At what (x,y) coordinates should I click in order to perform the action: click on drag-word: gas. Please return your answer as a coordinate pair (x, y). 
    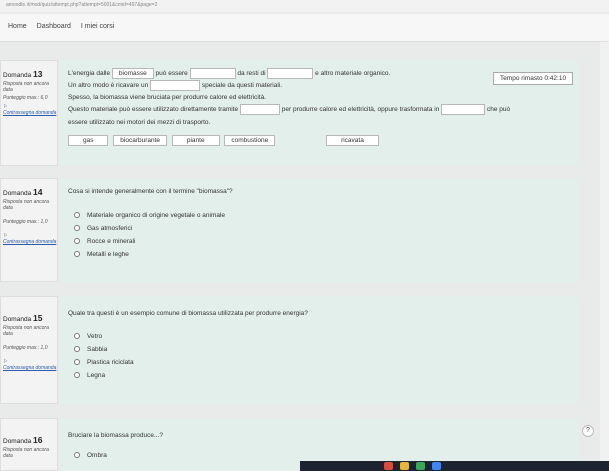
    Looking at the image, I should click on (88, 140).